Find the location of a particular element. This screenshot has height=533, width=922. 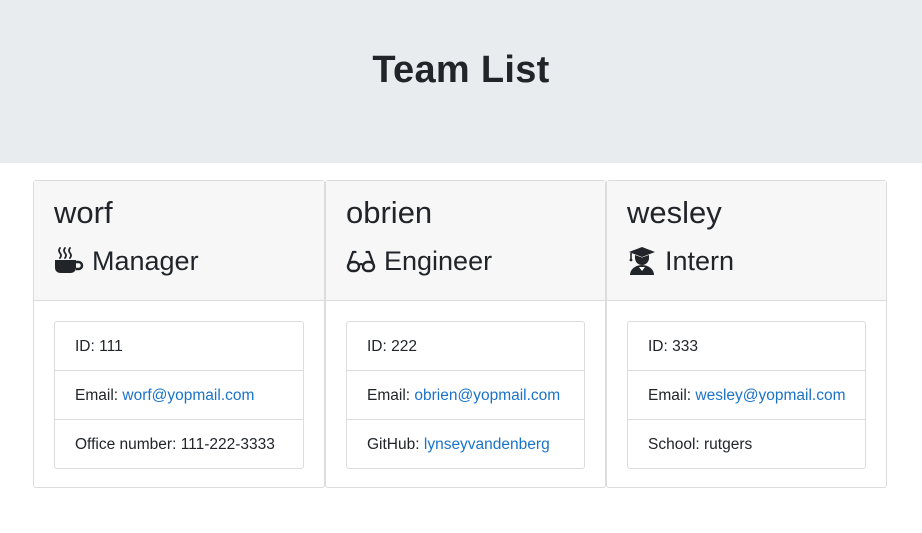

glasses-icon is located at coordinates (361, 261).